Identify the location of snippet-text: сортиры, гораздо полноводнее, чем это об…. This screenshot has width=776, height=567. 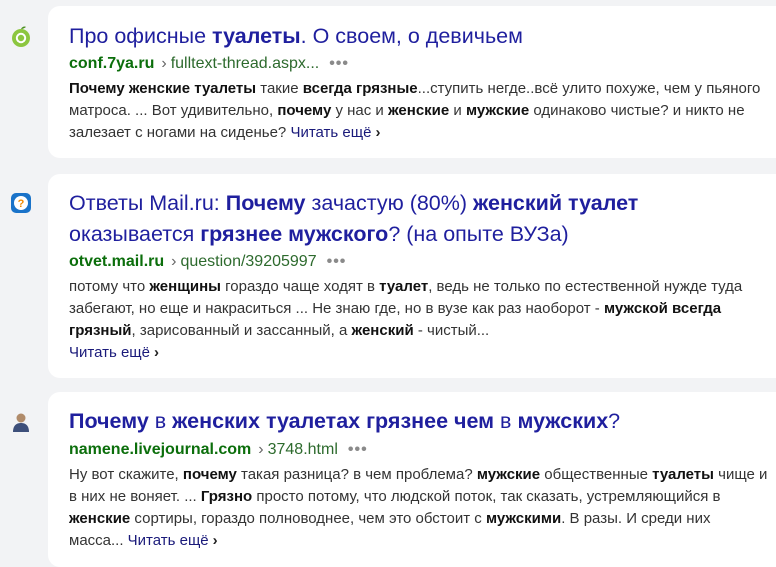
(308, 518).